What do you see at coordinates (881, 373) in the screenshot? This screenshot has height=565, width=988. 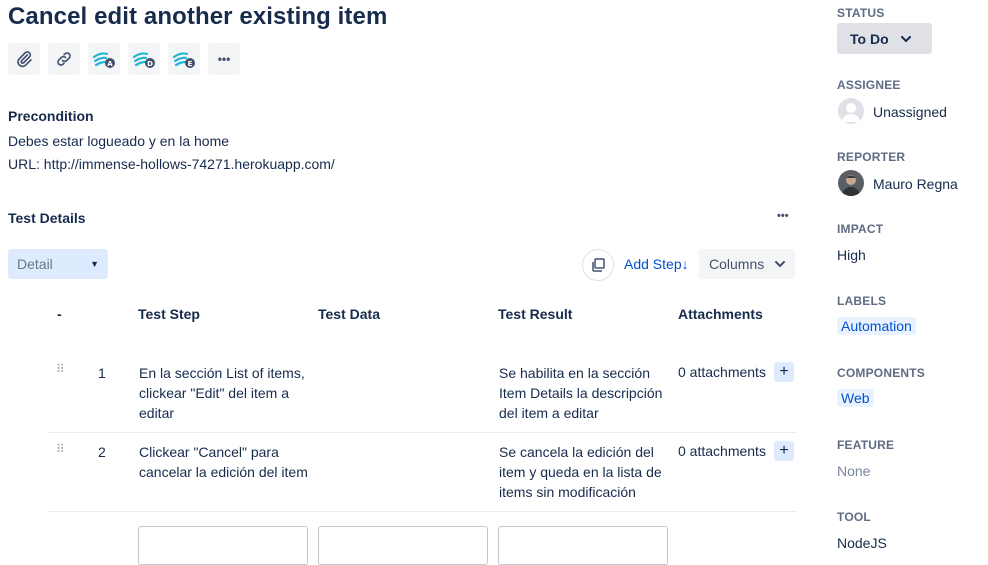 I see `components-label: COMPONENTS` at bounding box center [881, 373].